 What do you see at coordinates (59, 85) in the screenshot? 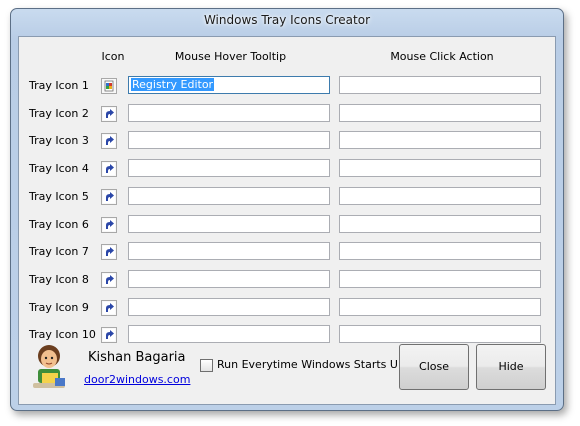
I see `tray-icon-label: Tray Icon 1` at bounding box center [59, 85].